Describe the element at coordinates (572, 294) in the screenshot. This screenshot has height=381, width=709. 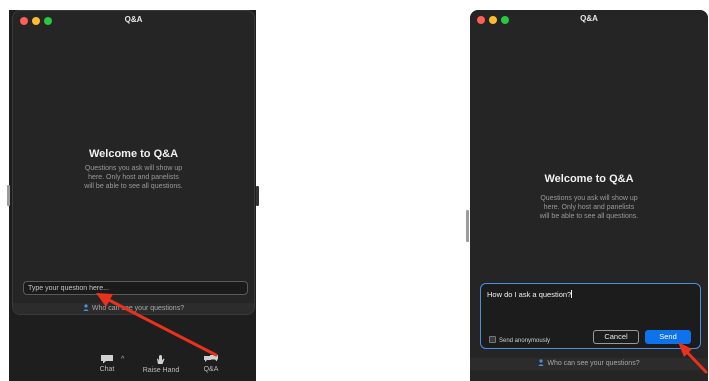
I see `text-cursor` at that location.